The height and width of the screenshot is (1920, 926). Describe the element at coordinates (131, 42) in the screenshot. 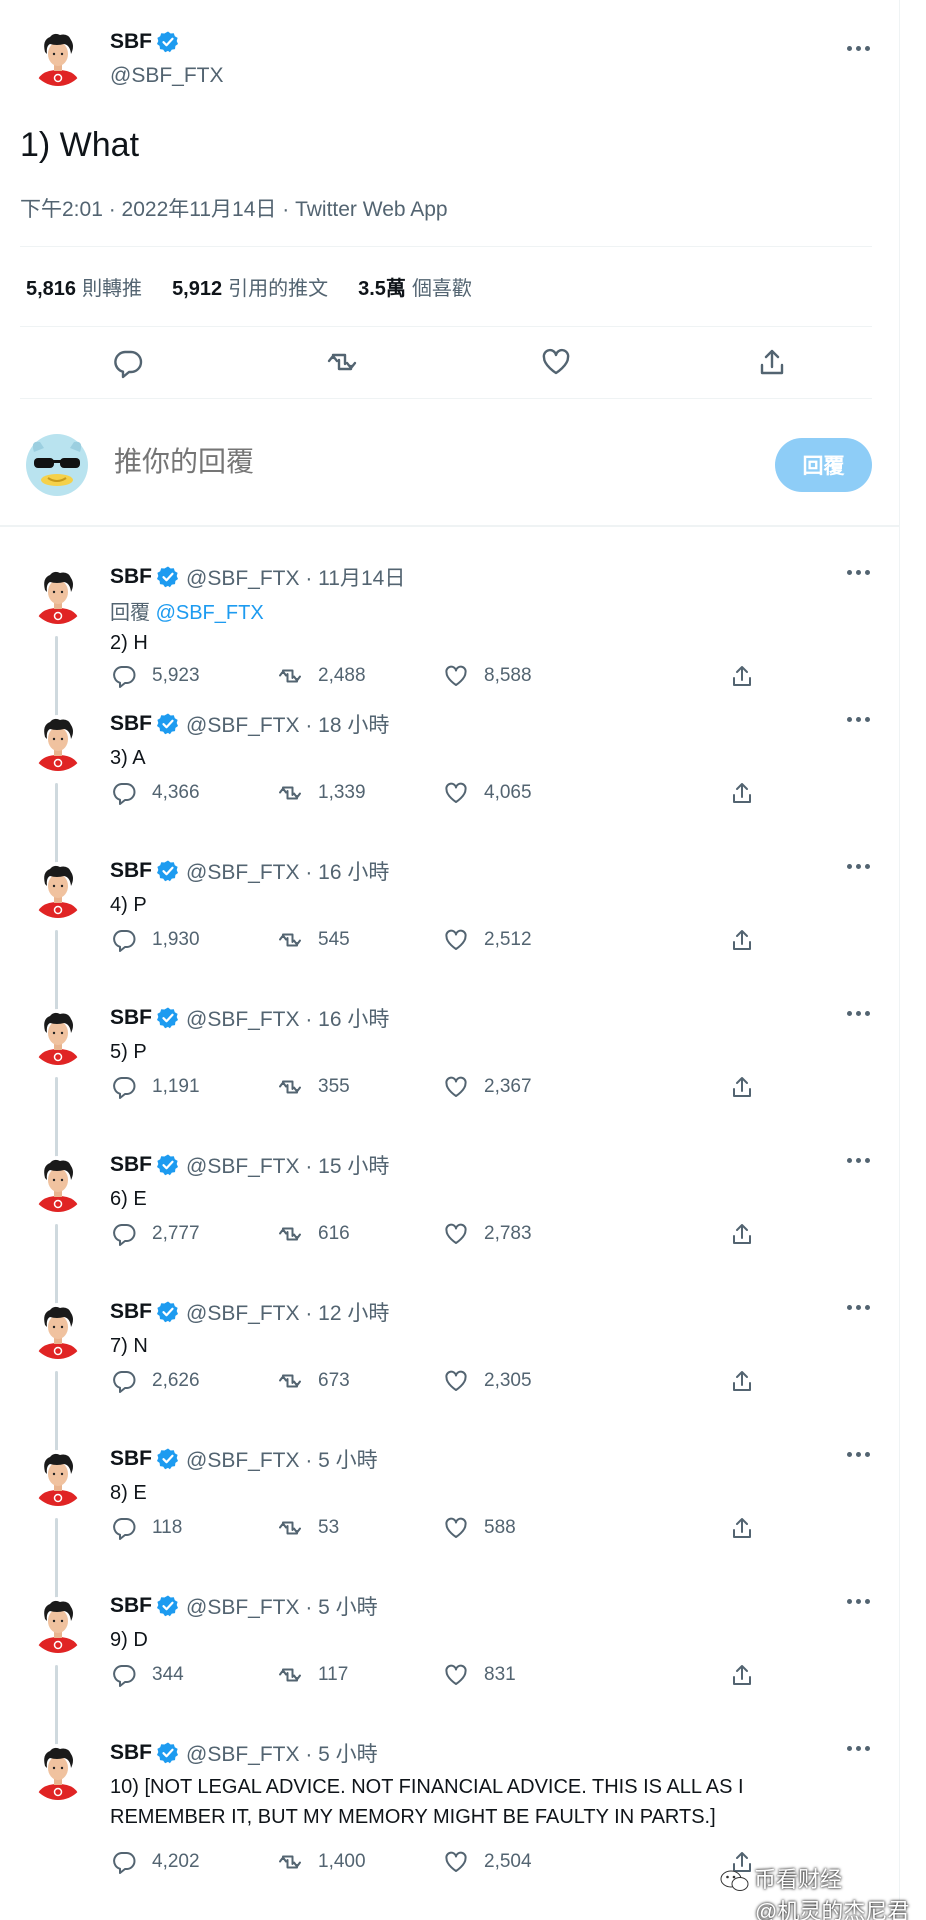

I see `author-name: SBF` at that location.